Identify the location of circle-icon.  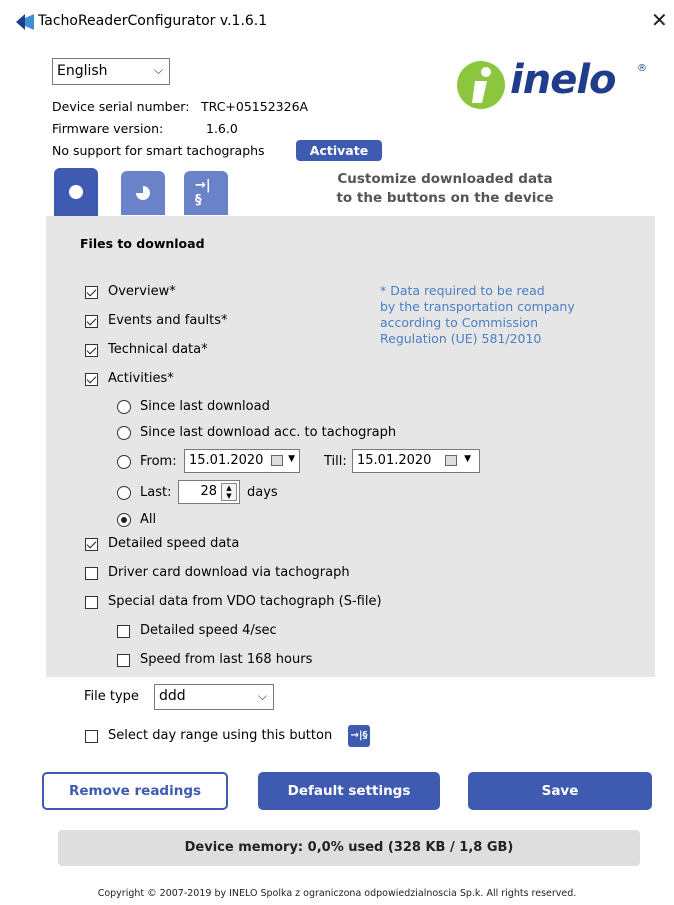
(76, 192).